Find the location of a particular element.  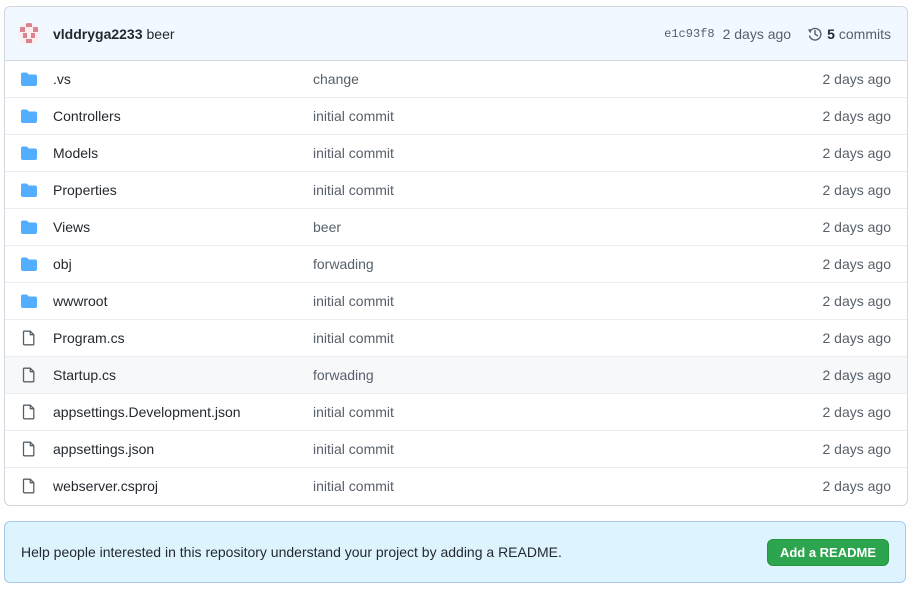

file-row: appsettings.json initial commit 2 days ago is located at coordinates (456, 448).